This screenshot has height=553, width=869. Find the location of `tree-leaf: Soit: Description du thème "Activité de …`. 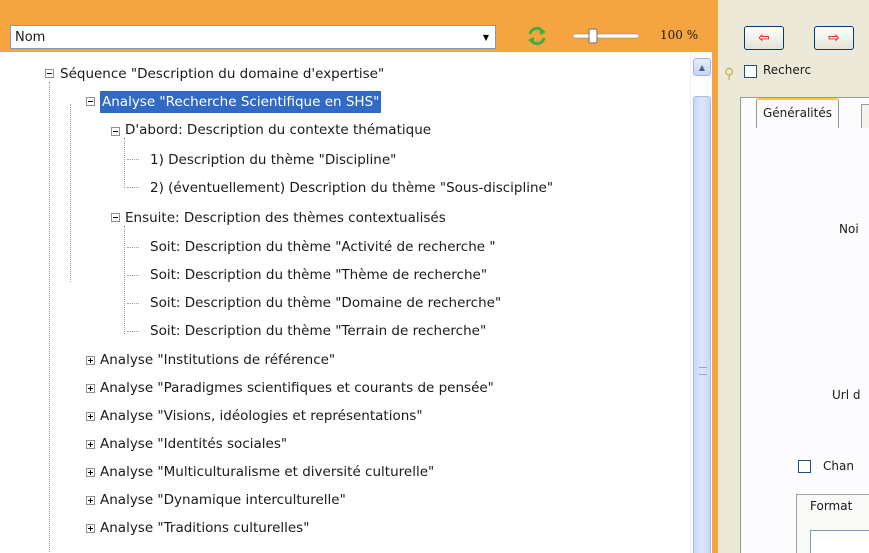

tree-leaf: Soit: Description du thème "Activité de … is located at coordinates (323, 247).